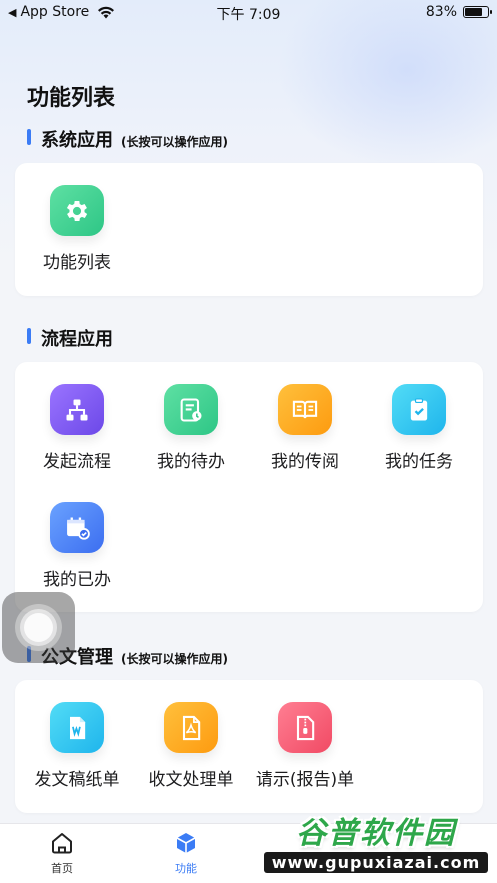 Image resolution: width=497 pixels, height=883 pixels. I want to click on app-request-report: 请示(报告)单, so click(305, 735).